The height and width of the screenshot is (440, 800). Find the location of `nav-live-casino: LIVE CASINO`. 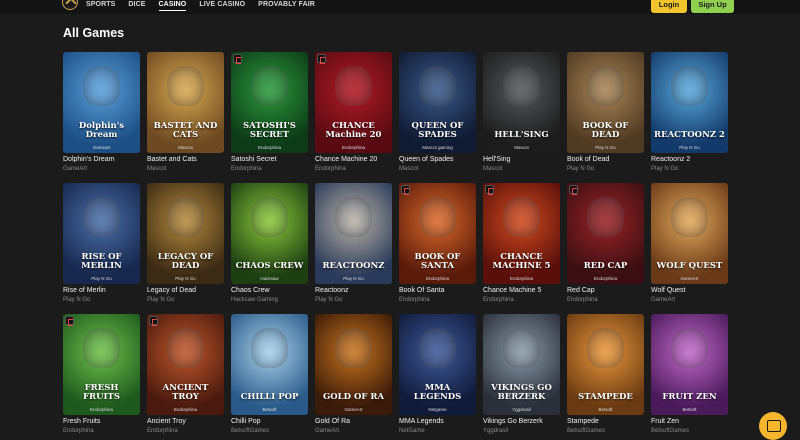

nav-live-casino: LIVE CASINO is located at coordinates (222, 7).